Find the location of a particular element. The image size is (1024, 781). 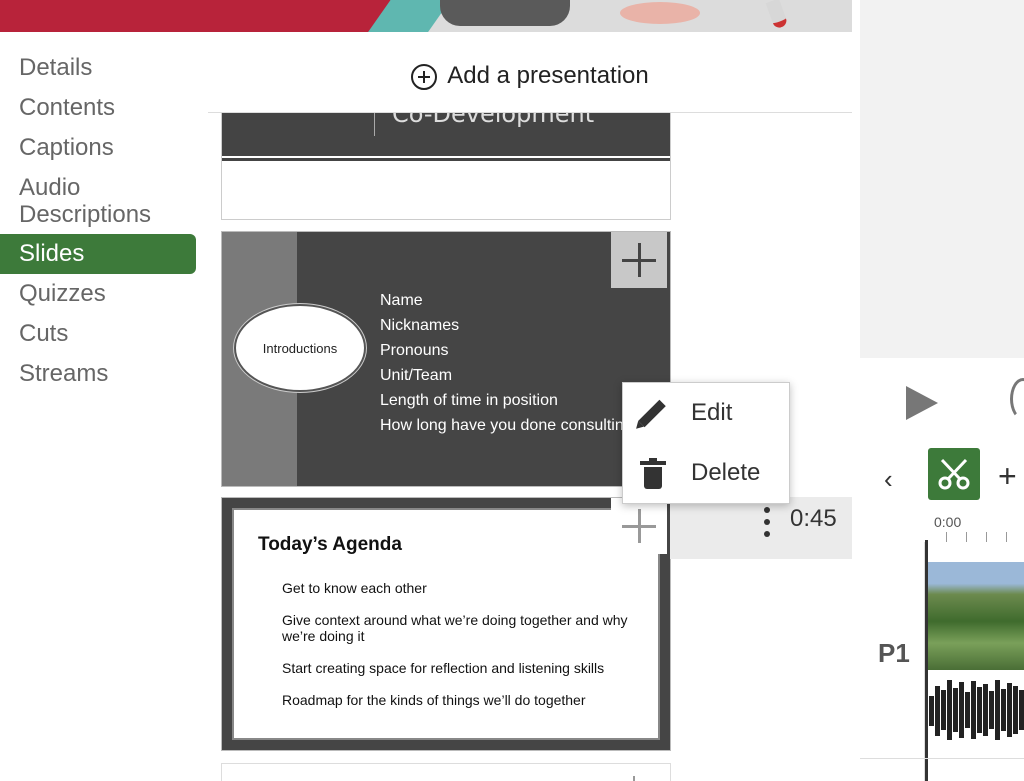

slide-thumbnail: Co-Development is located at coordinates (446, 166).